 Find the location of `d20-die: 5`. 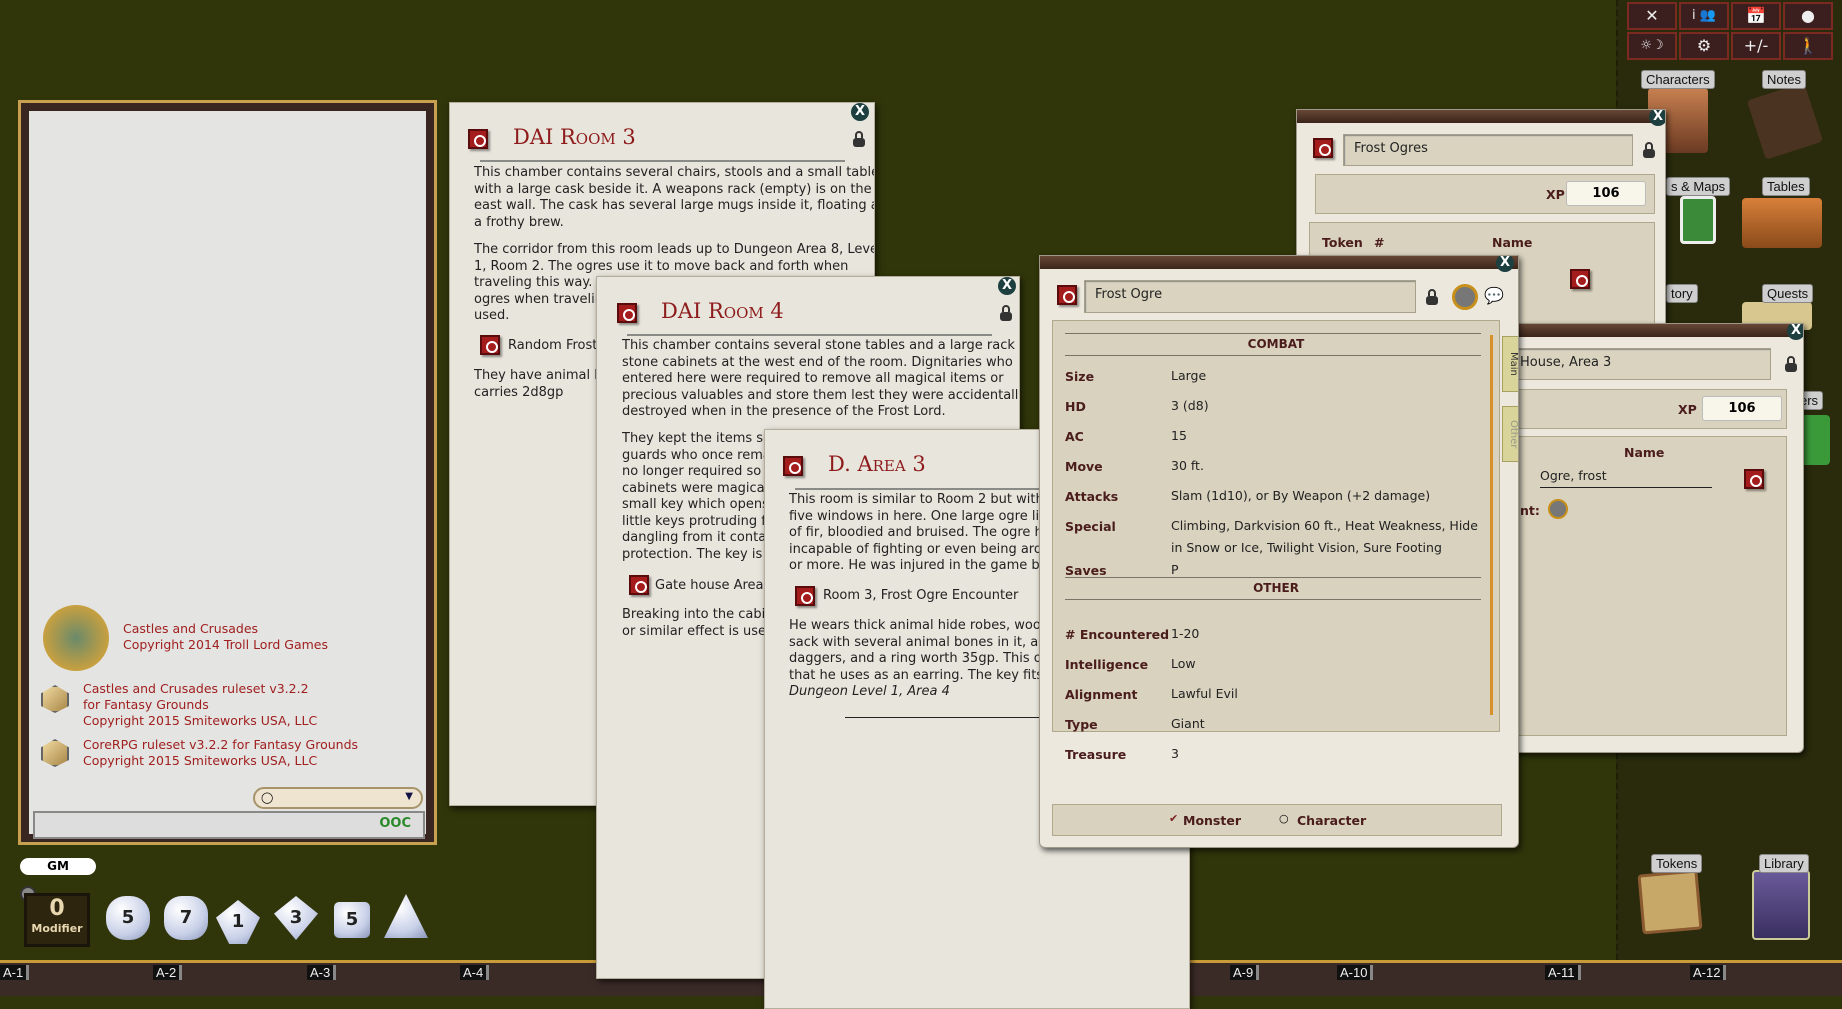

d20-die: 5 is located at coordinates (128, 918).